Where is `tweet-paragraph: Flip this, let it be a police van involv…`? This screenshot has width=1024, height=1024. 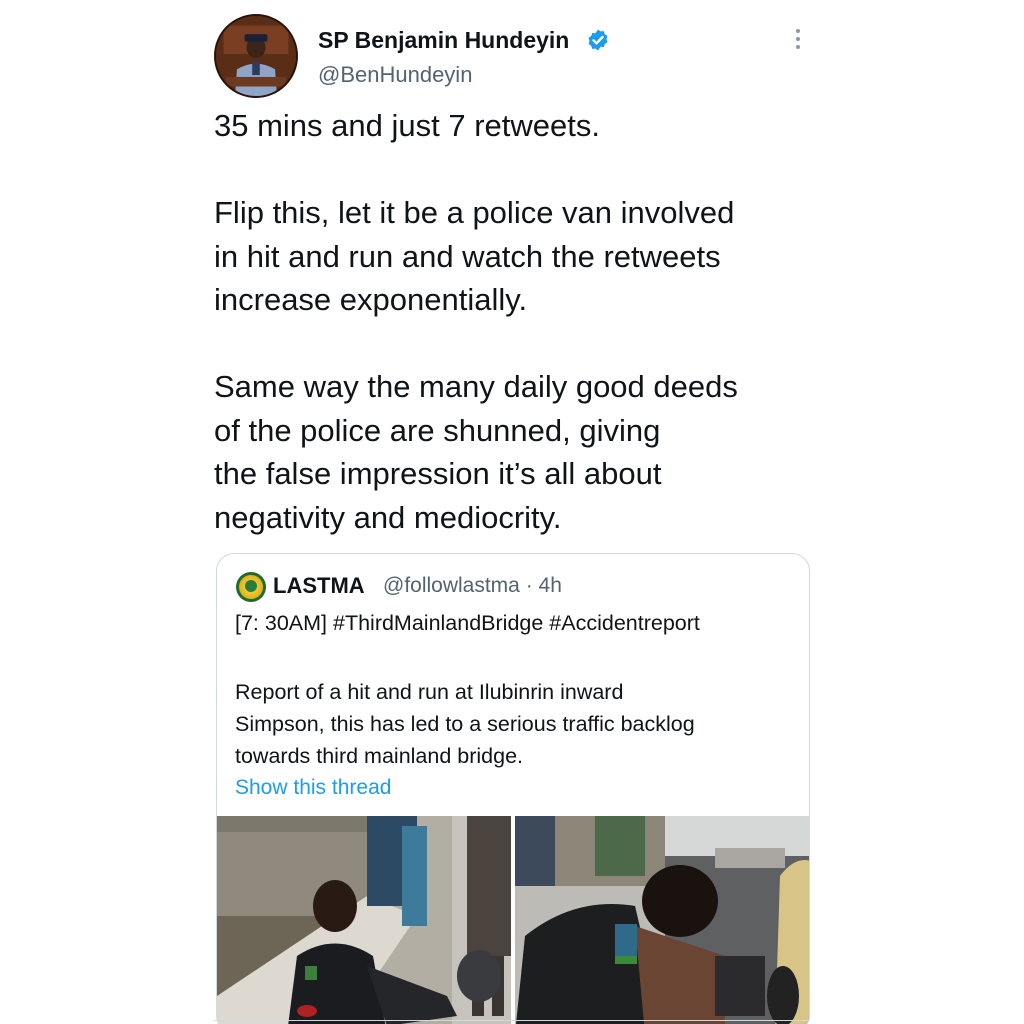
tweet-paragraph: Flip this, let it be a police van involv… is located at coordinates (519, 256).